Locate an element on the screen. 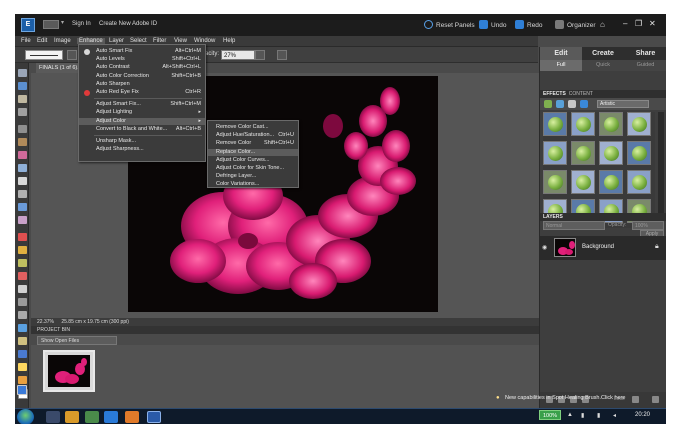 The image size is (680, 436). minimize-button: – is located at coordinates (625, 23).